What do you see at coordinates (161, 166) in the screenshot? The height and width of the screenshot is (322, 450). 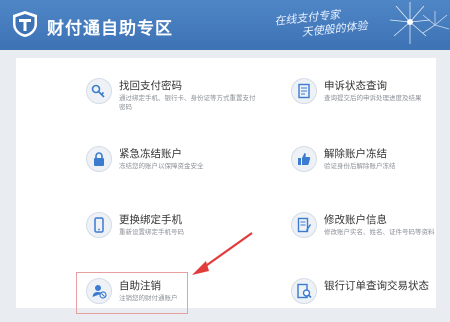 I see `item-desc: 冻结您的账户以保障资金安全` at bounding box center [161, 166].